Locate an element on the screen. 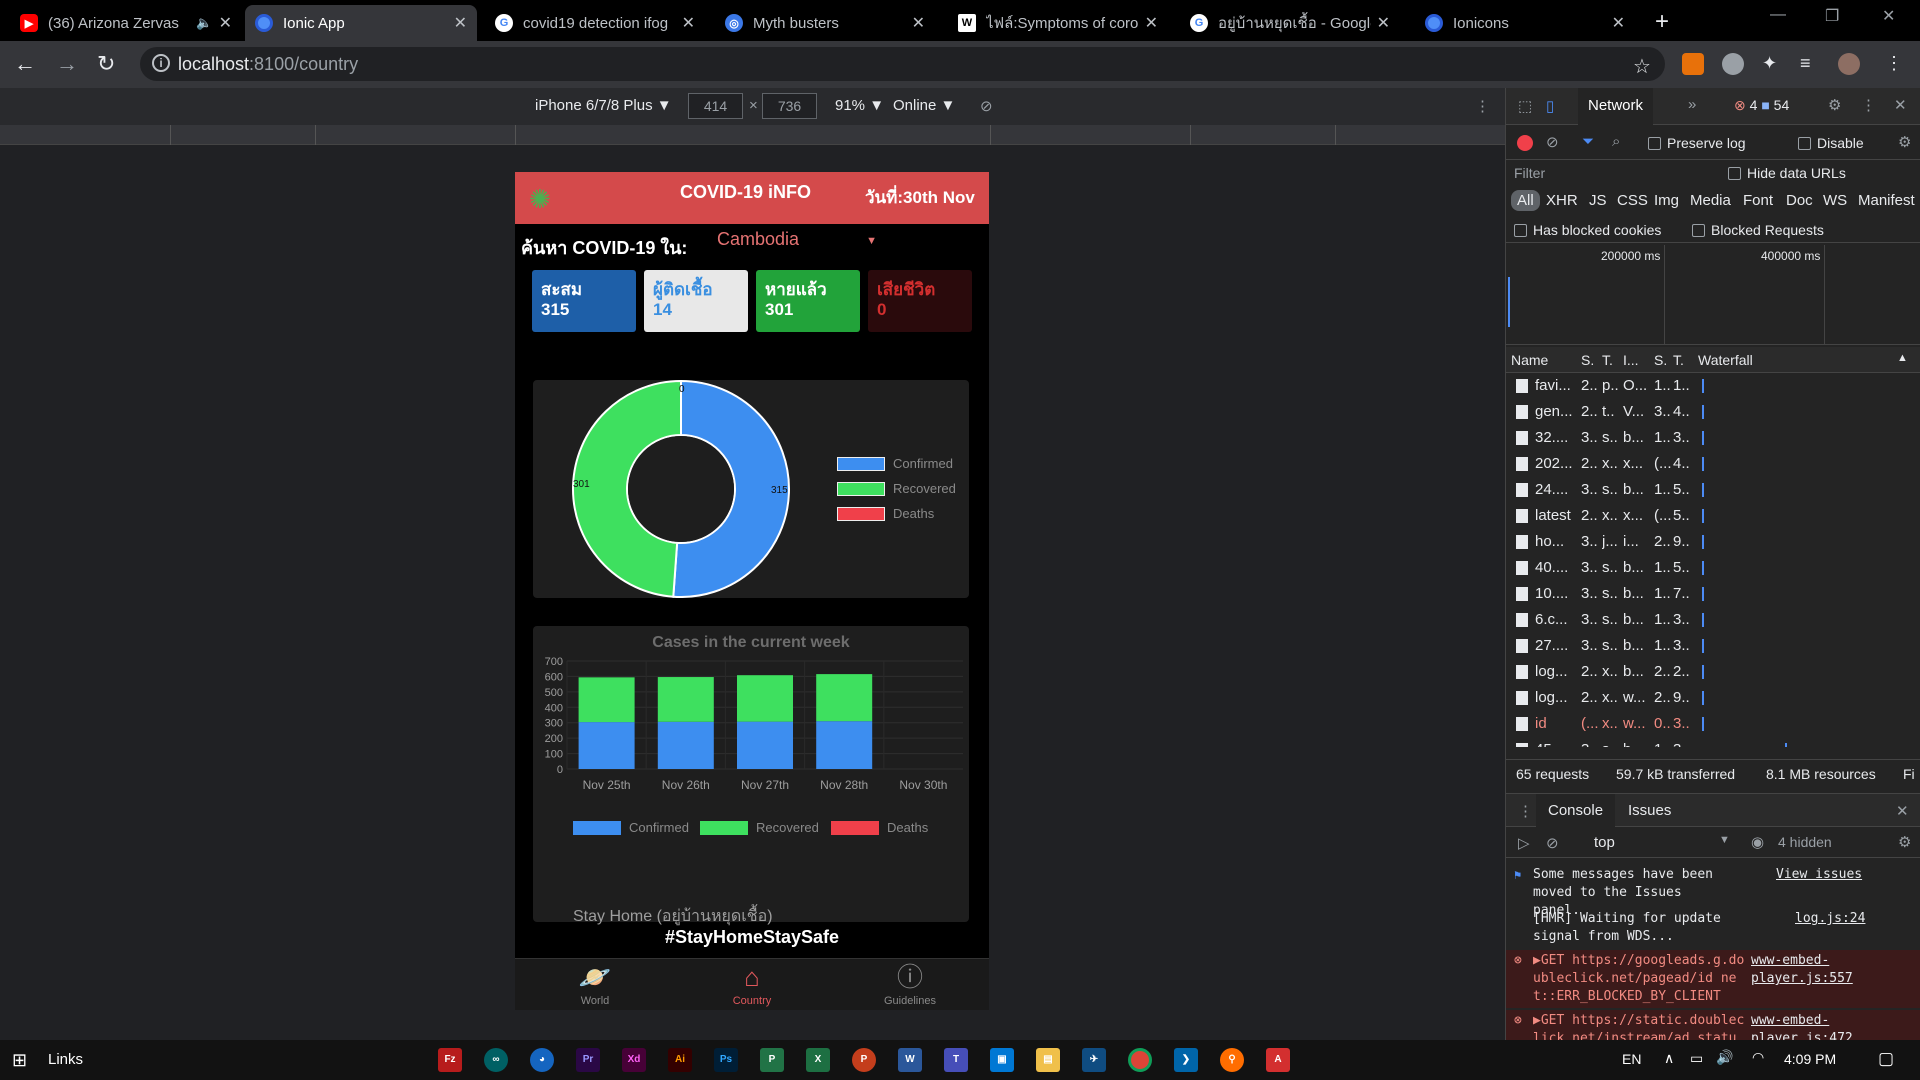 The image size is (1920, 1080). request-row: ho... 3.. j... i... 2.. 9.. is located at coordinates (1713, 542).